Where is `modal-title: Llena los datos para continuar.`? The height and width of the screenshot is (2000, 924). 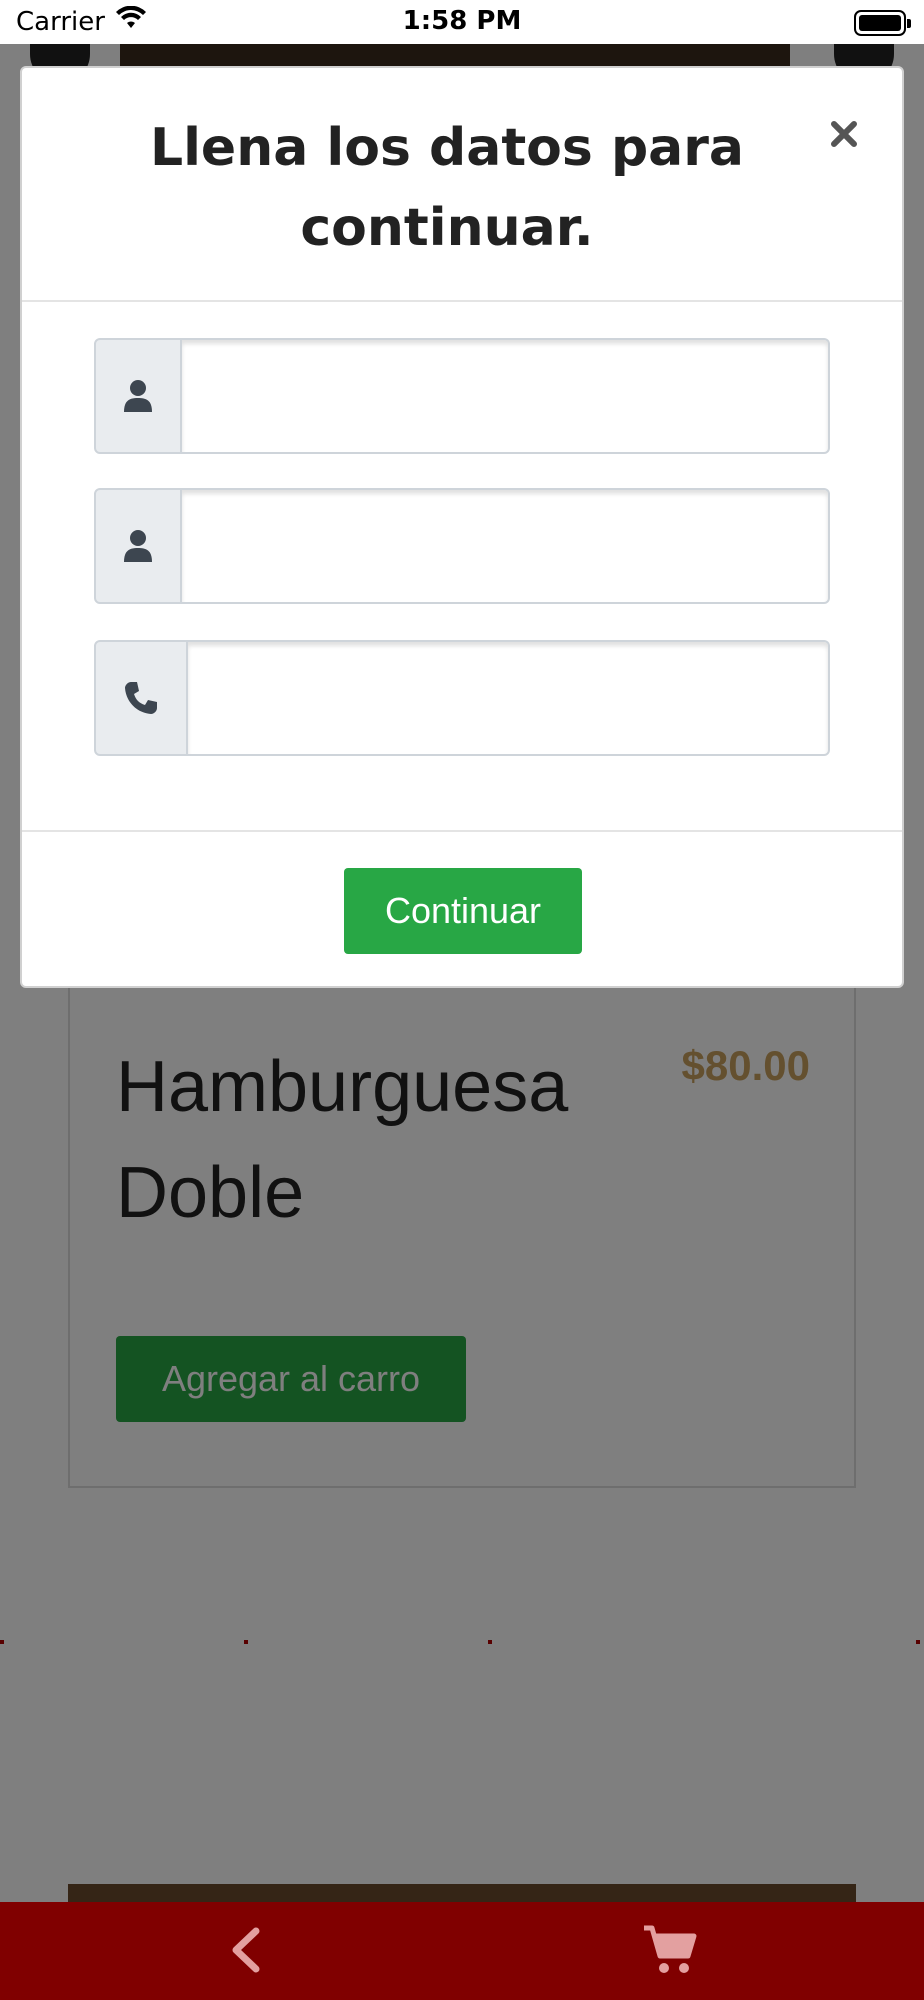
modal-title: Llena los datos para continuar. is located at coordinates (447, 188).